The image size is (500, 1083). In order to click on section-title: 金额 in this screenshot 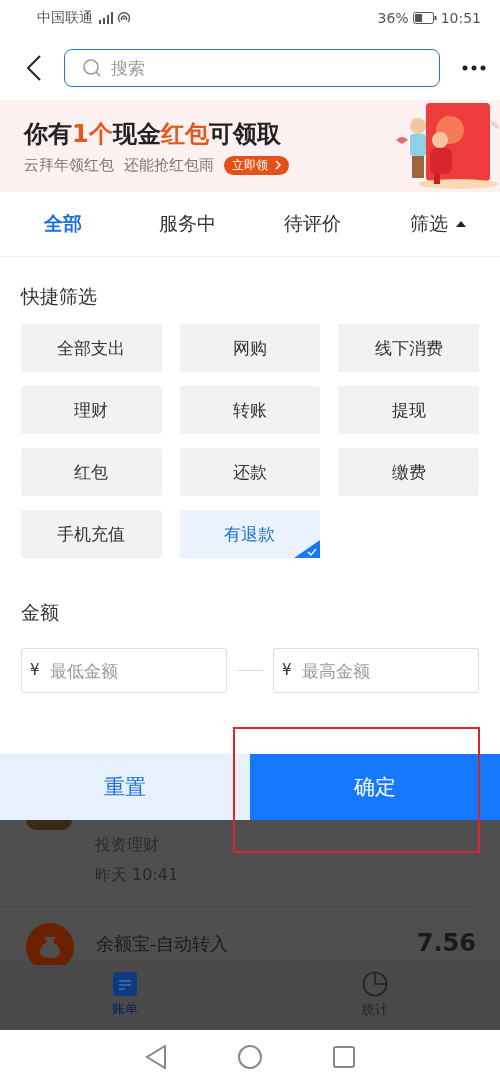, I will do `click(40, 612)`.